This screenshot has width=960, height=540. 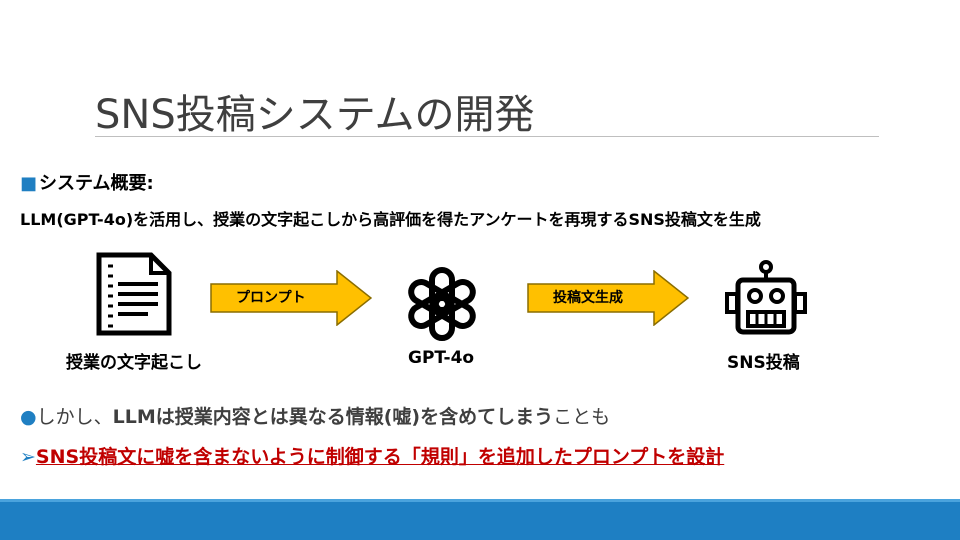 I want to click on footer-band, so click(x=480, y=519).